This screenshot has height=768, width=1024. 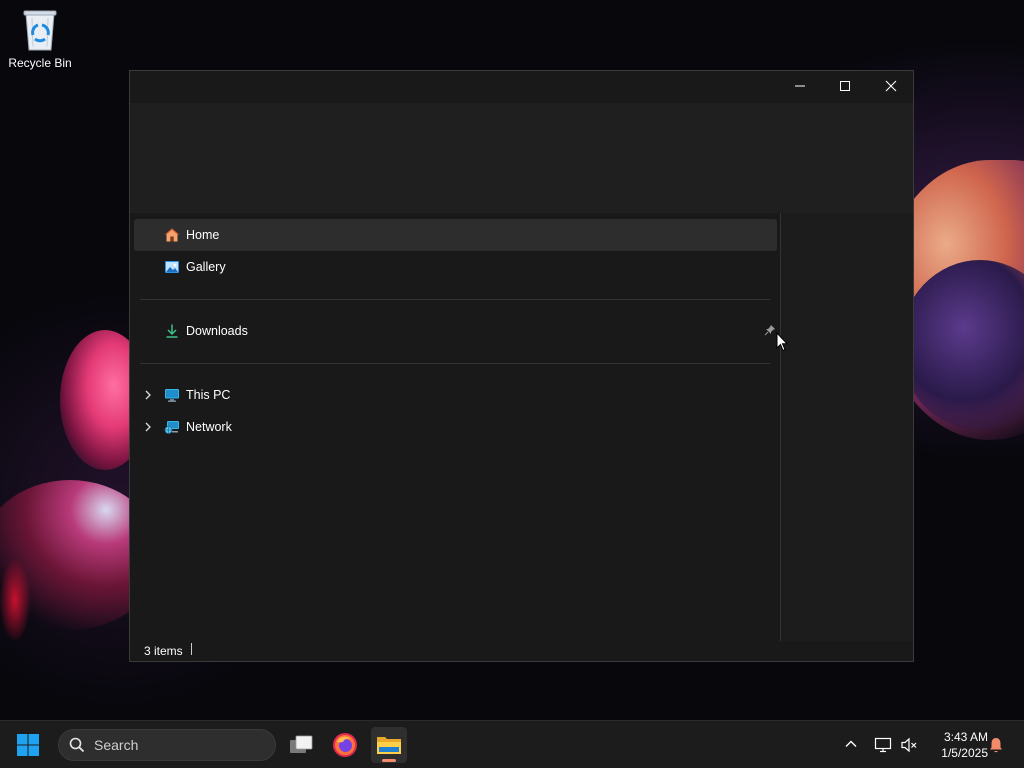 I want to click on nav-item-label: Downloads, so click(x=217, y=331).